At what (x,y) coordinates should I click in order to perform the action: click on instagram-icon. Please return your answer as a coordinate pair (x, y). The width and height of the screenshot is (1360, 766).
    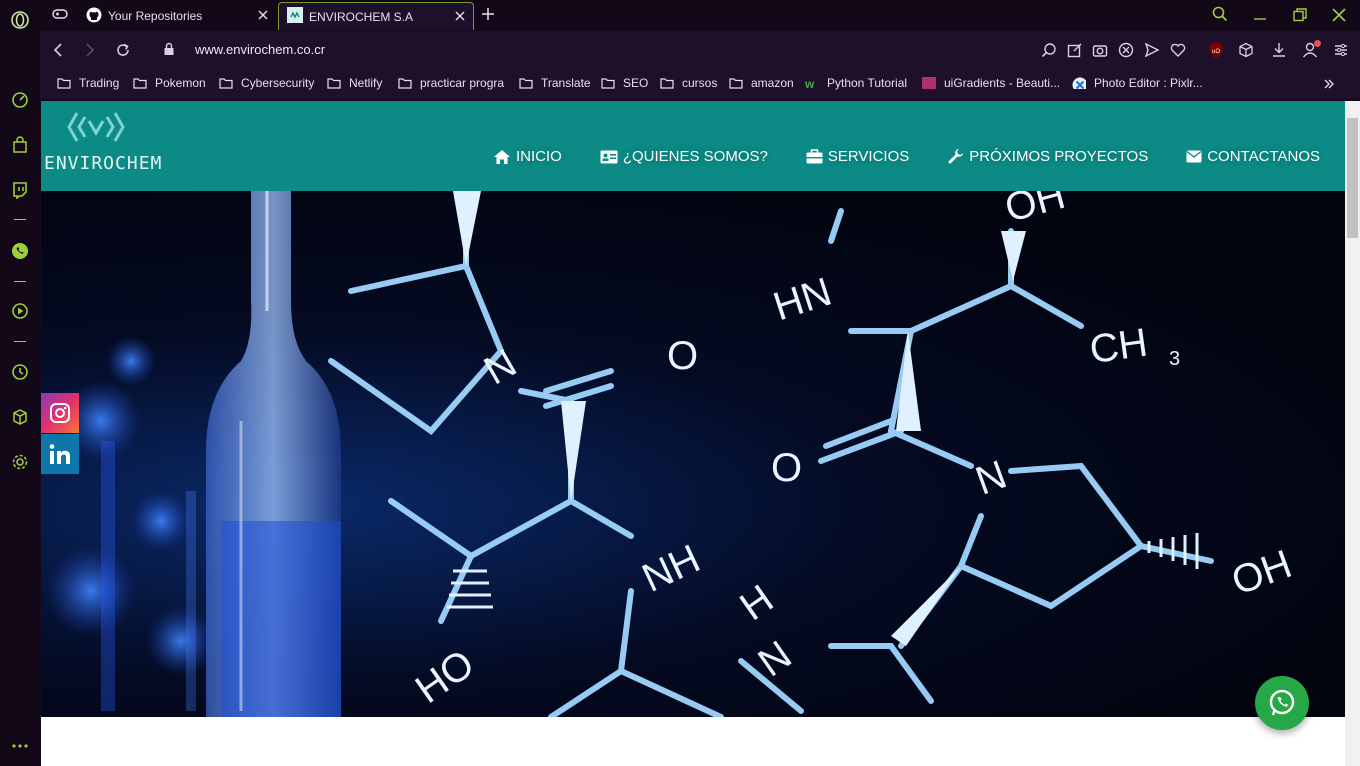
    Looking at the image, I should click on (60, 413).